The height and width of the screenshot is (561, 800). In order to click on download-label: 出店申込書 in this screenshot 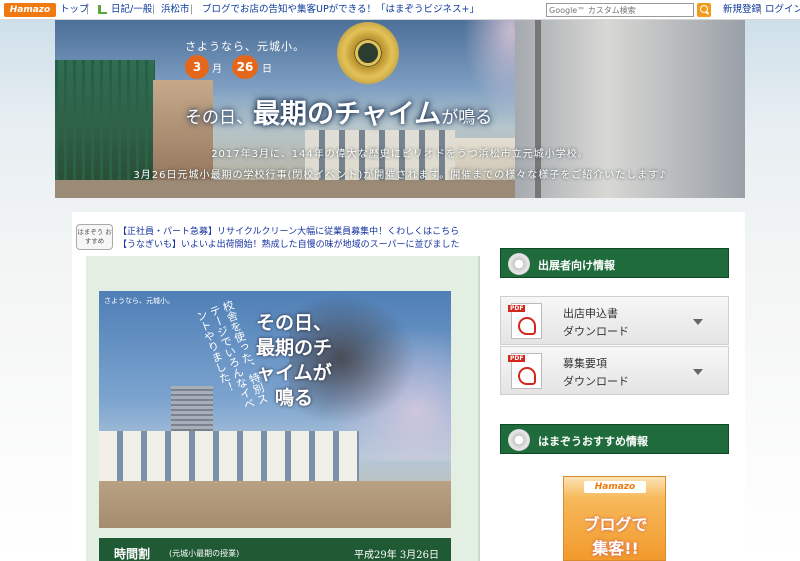, I will do `click(590, 313)`.